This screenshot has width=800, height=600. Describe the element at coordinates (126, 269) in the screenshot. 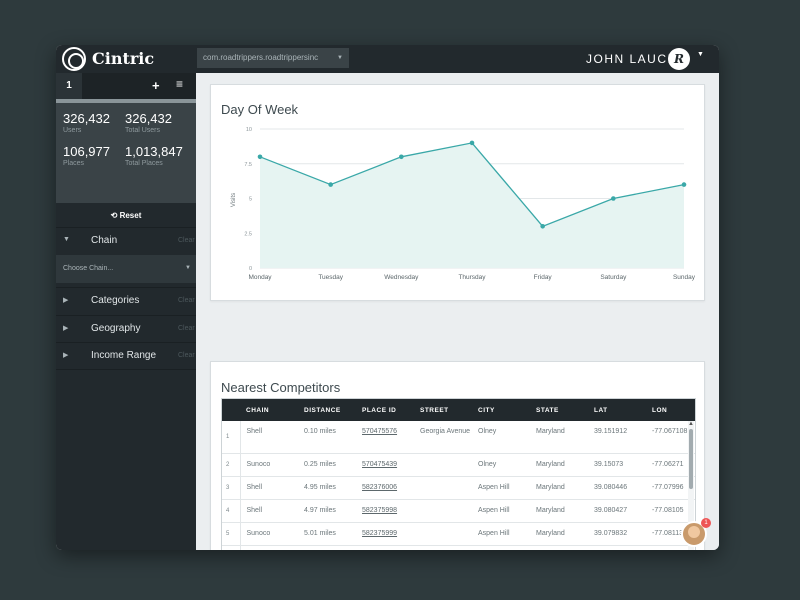

I see `chain-select: Choose Chain... ▼` at that location.